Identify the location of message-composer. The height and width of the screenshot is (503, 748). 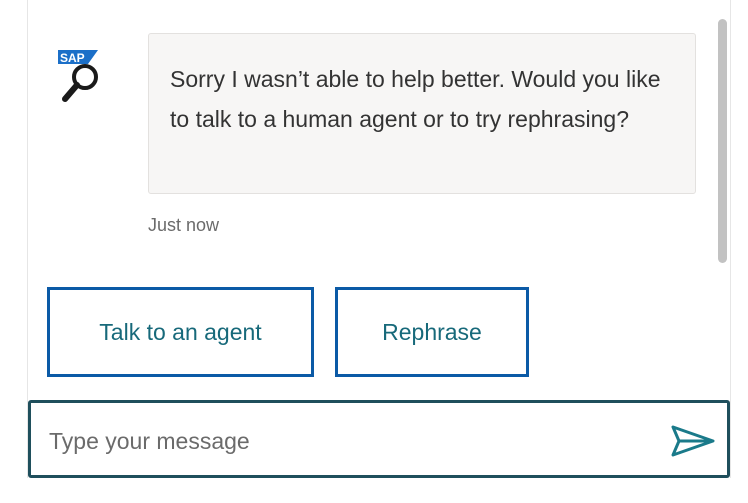
(379, 439).